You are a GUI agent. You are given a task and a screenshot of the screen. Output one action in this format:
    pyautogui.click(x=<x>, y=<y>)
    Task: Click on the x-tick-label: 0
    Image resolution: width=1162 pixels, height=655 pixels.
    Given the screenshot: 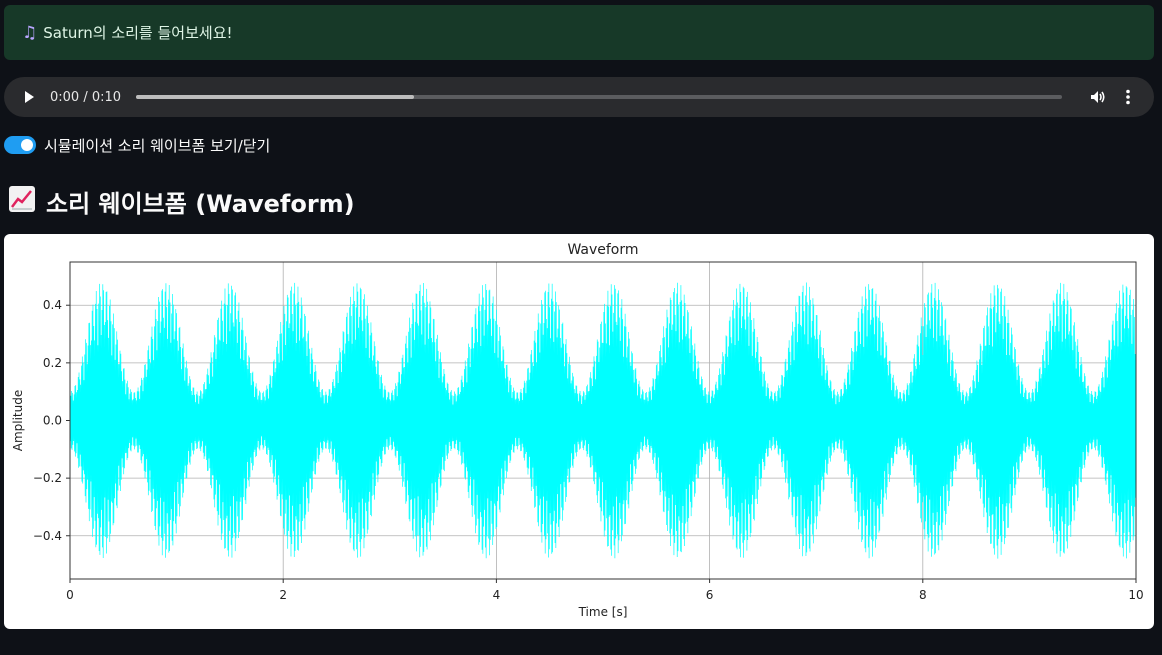 What is the action you would take?
    pyautogui.click(x=70, y=595)
    